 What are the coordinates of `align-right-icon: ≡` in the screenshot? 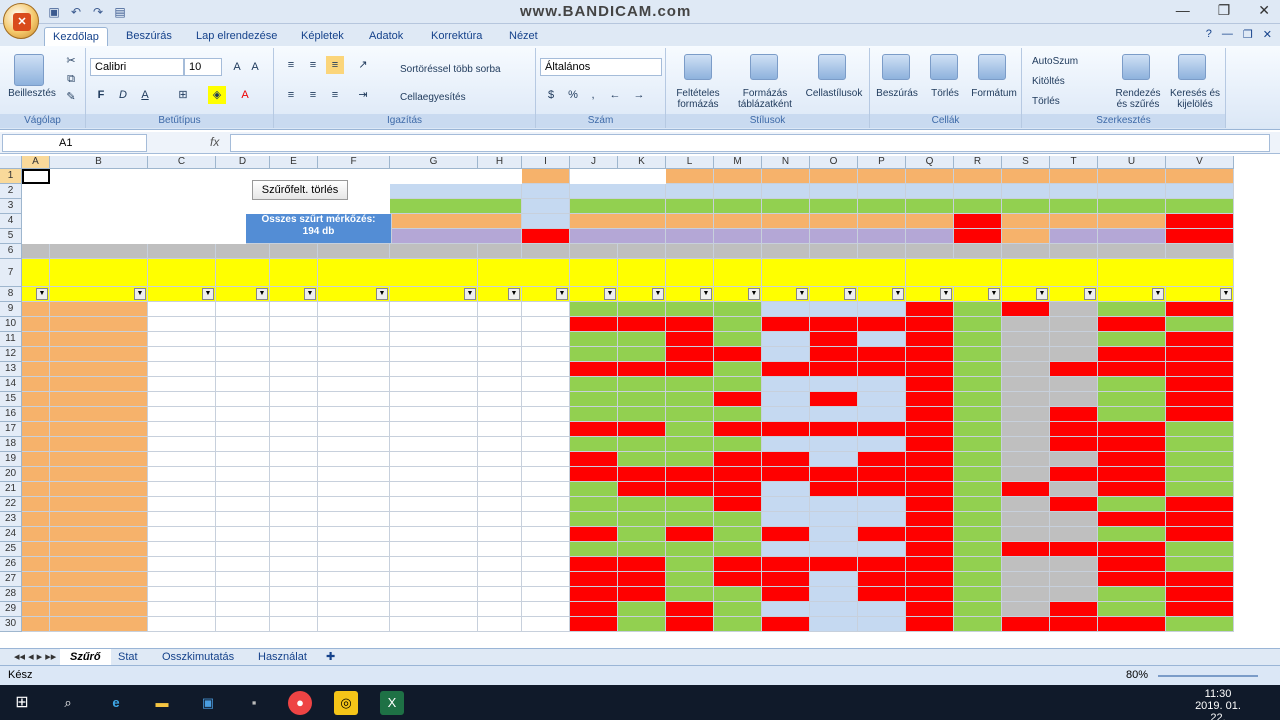 It's located at (335, 95).